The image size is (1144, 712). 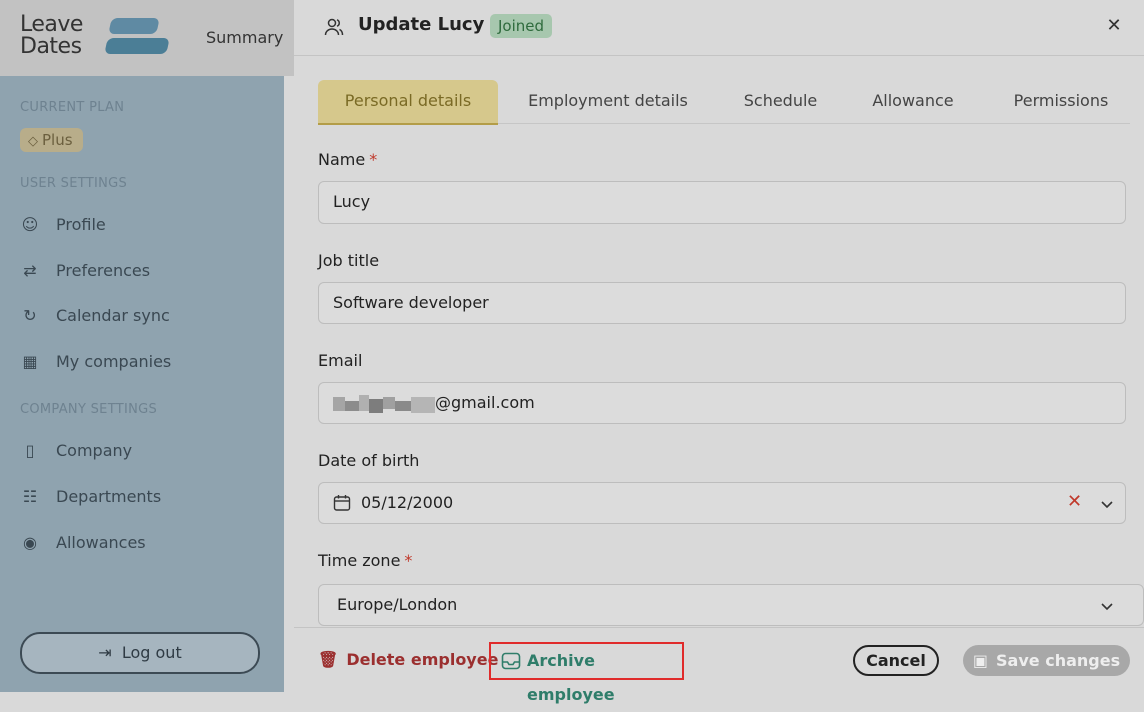 What do you see at coordinates (342, 503) in the screenshot?
I see `calendar-icon` at bounding box center [342, 503].